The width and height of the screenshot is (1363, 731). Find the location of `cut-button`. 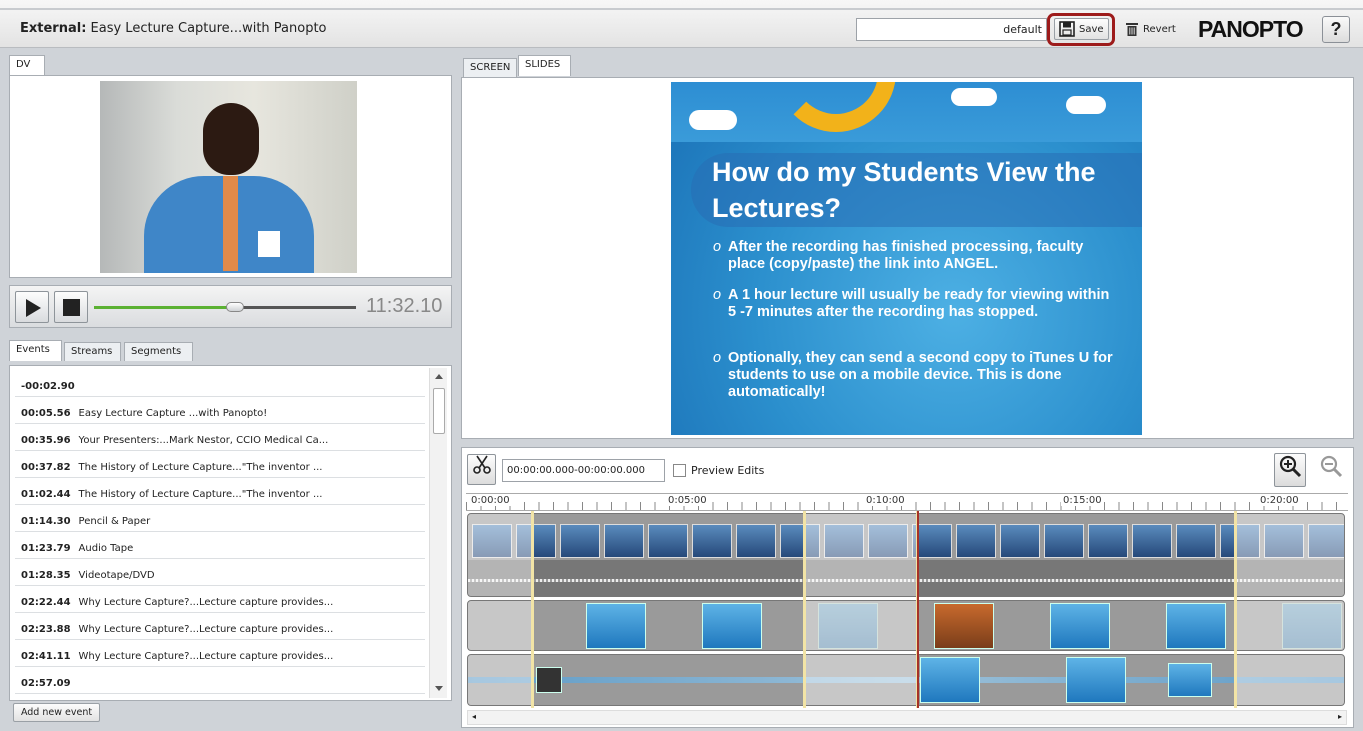

cut-button is located at coordinates (481, 469).